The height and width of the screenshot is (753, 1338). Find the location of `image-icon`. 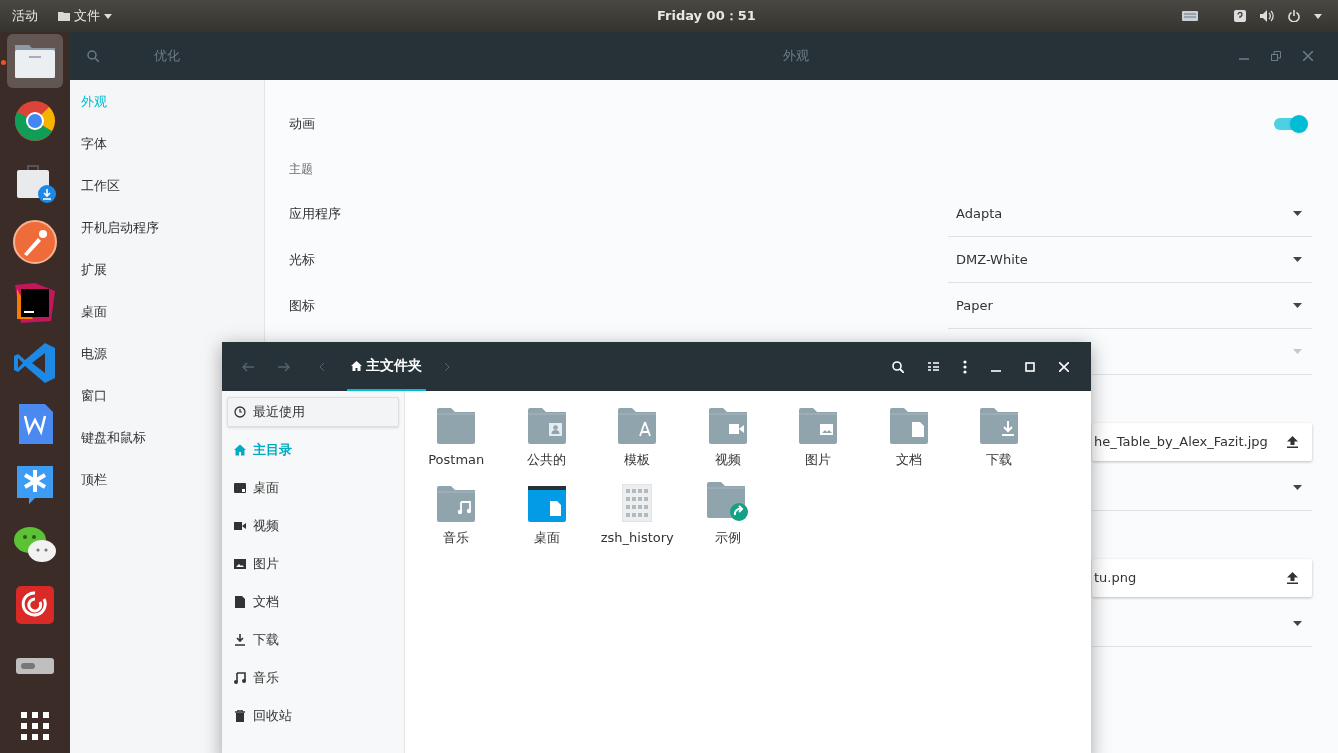

image-icon is located at coordinates (240, 564).